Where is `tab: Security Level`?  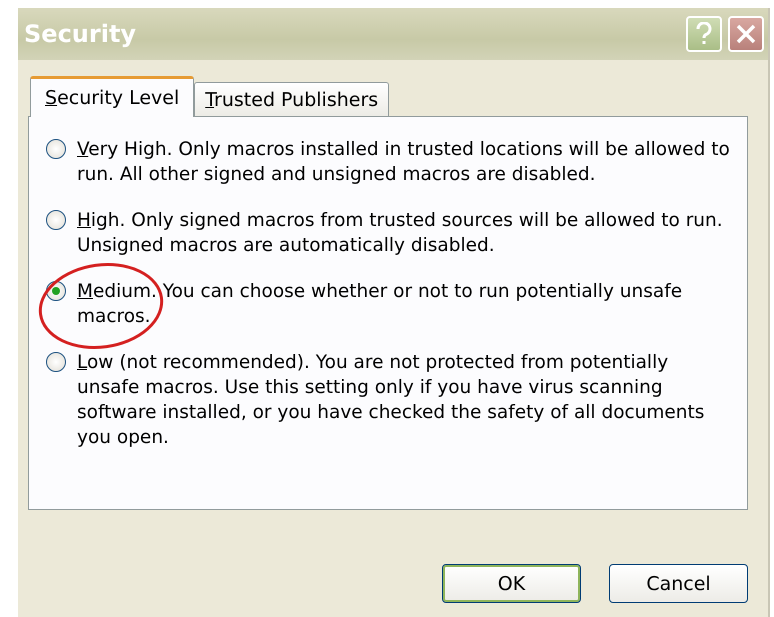 tab: Security Level is located at coordinates (112, 96).